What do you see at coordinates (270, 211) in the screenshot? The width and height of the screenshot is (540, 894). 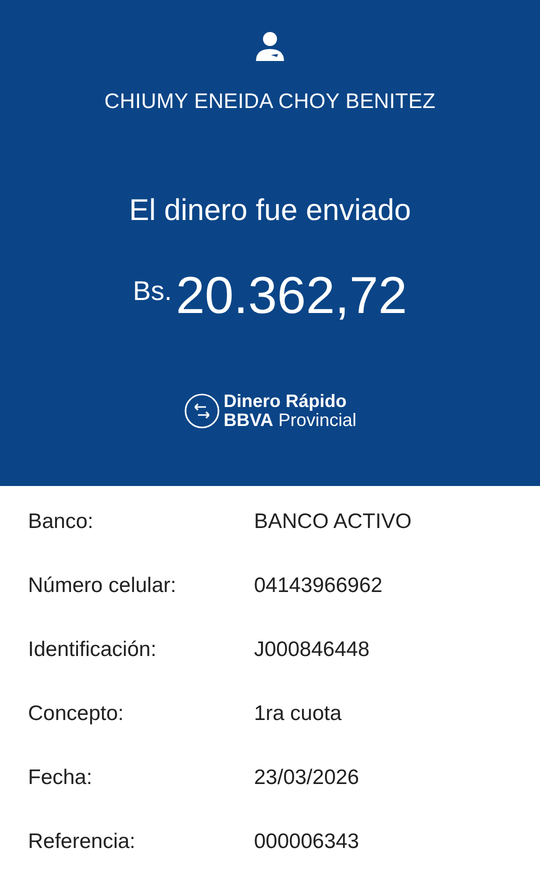 I see `status-message: El dinero fue enviado` at bounding box center [270, 211].